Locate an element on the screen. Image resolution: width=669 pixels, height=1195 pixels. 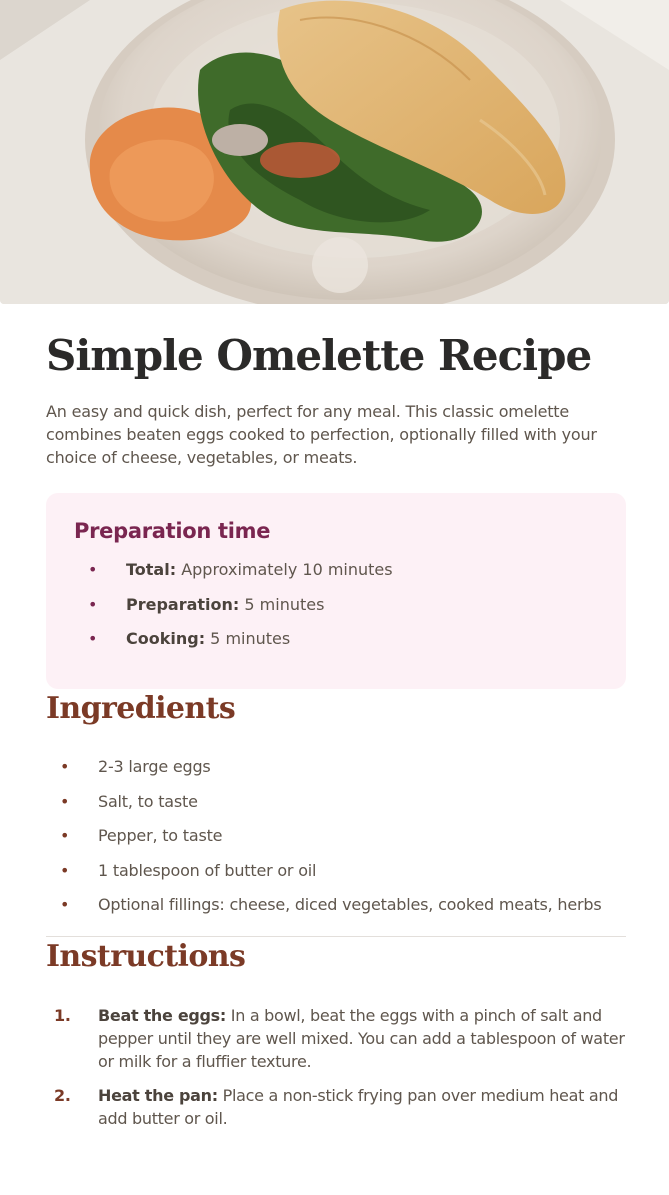
step-label: Heat the pan: is located at coordinates (158, 1095).